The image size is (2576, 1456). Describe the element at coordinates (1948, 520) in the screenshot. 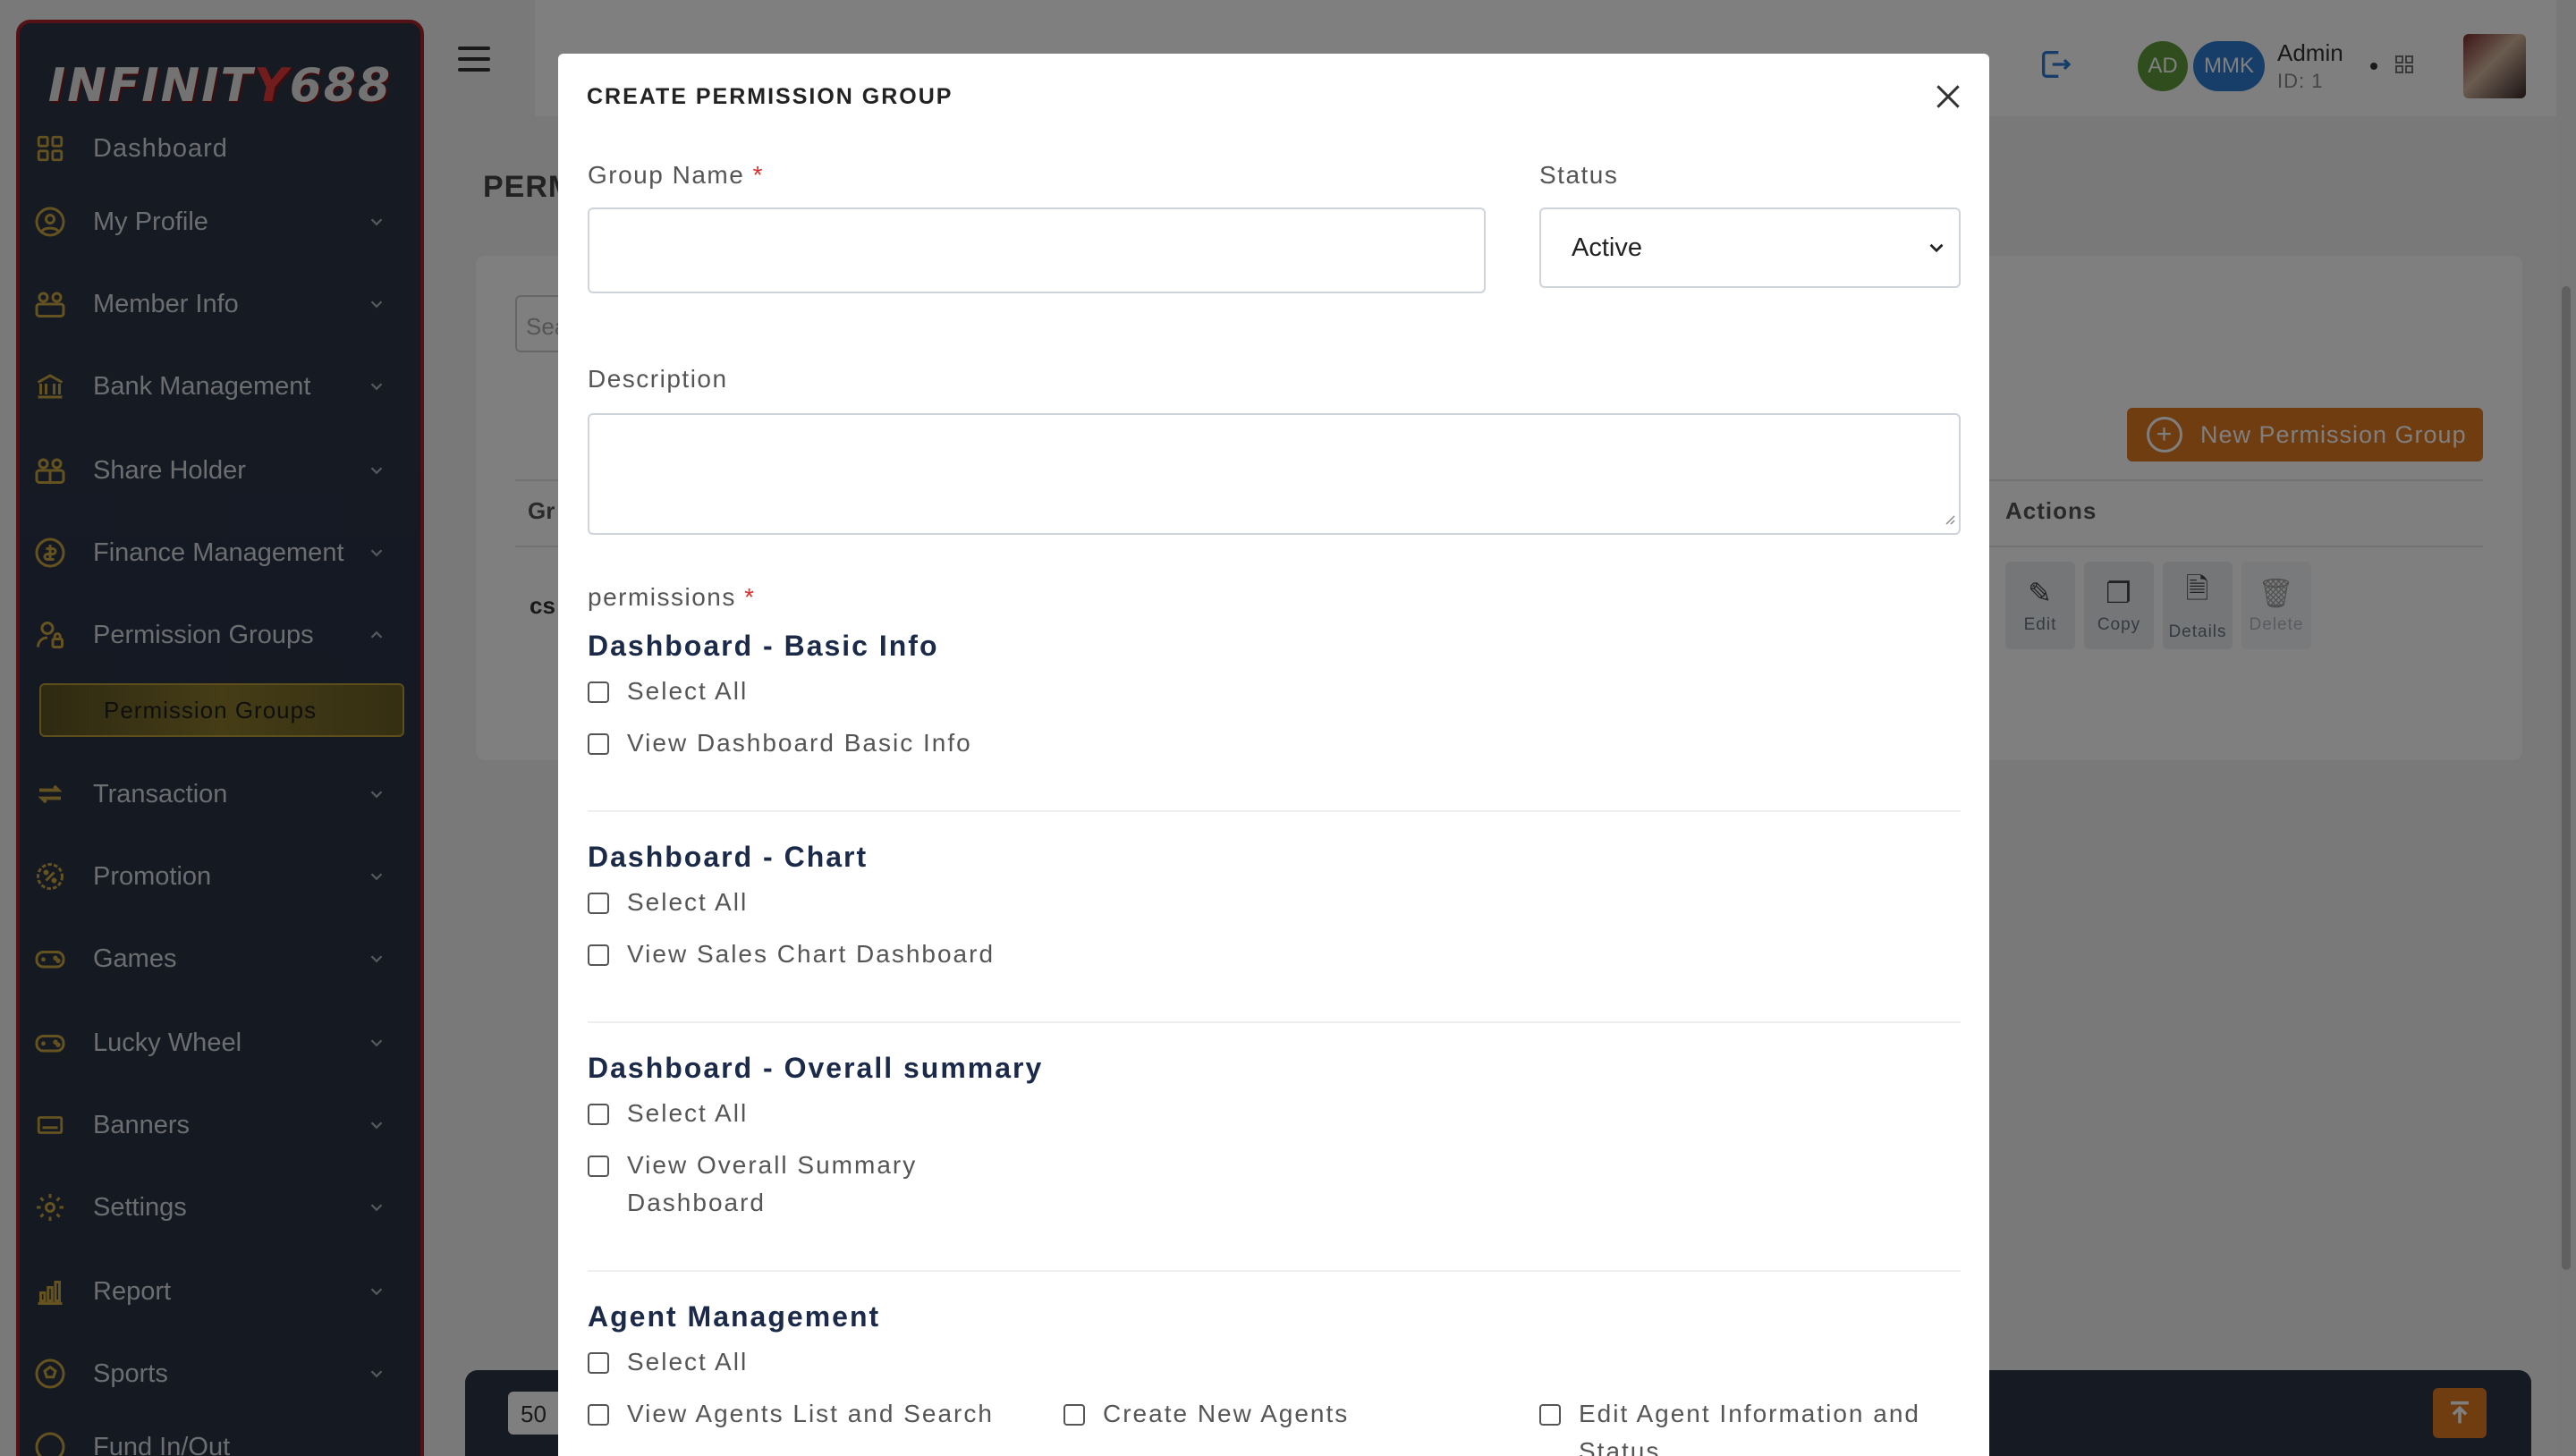

I see `resize-handle-icon` at that location.